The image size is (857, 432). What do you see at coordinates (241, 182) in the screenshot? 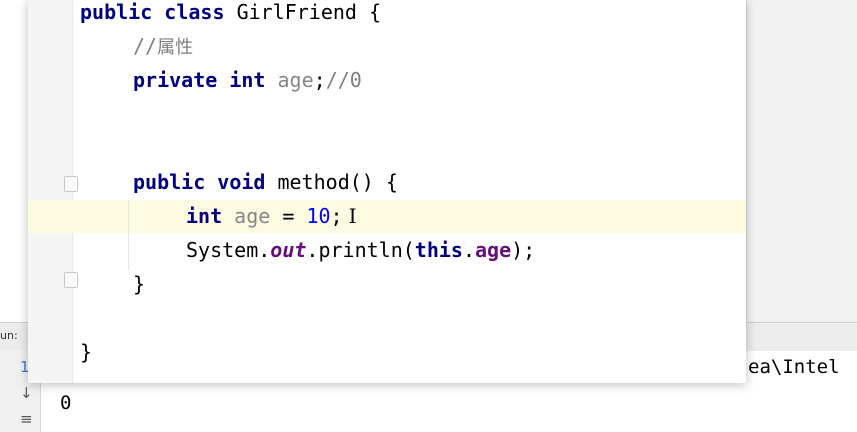
I see `keyword: void` at bounding box center [241, 182].